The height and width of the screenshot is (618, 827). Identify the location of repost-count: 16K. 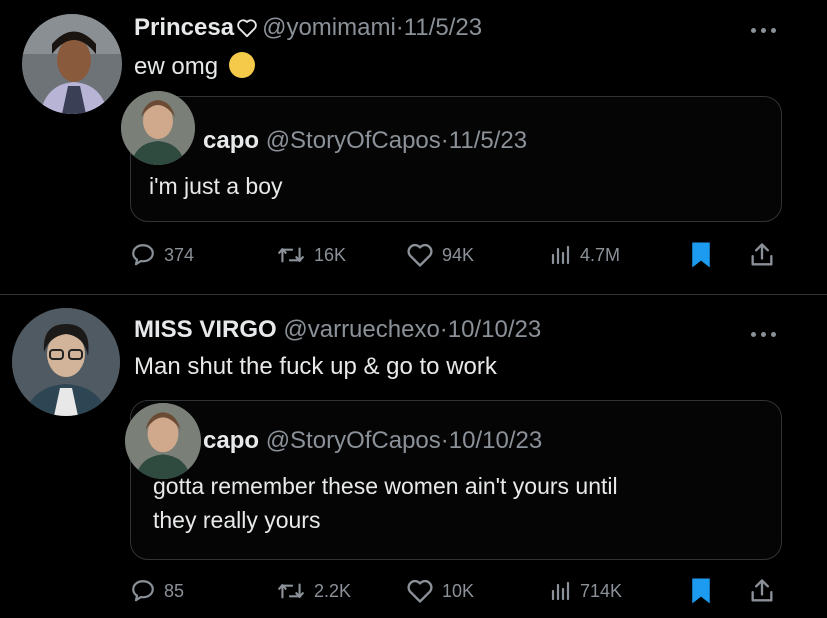
(330, 254).